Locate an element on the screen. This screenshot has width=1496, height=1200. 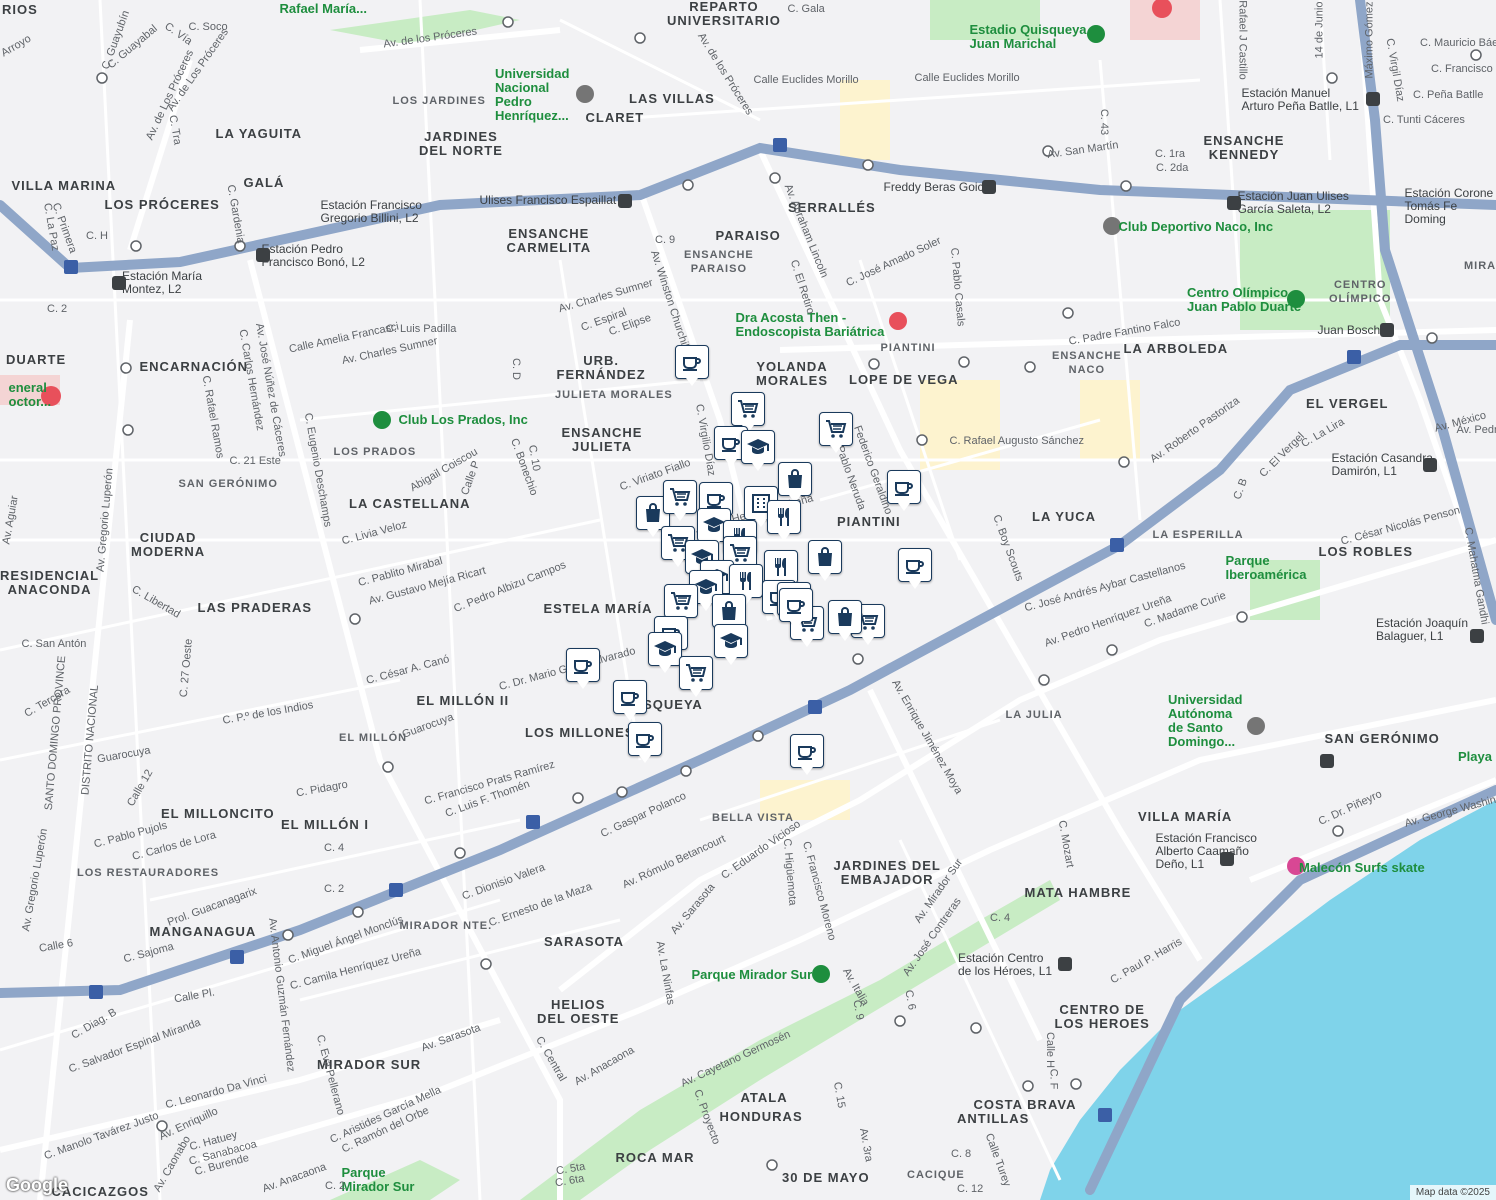
map-attribution: Map data ©2025 is located at coordinates (1452, 1192).